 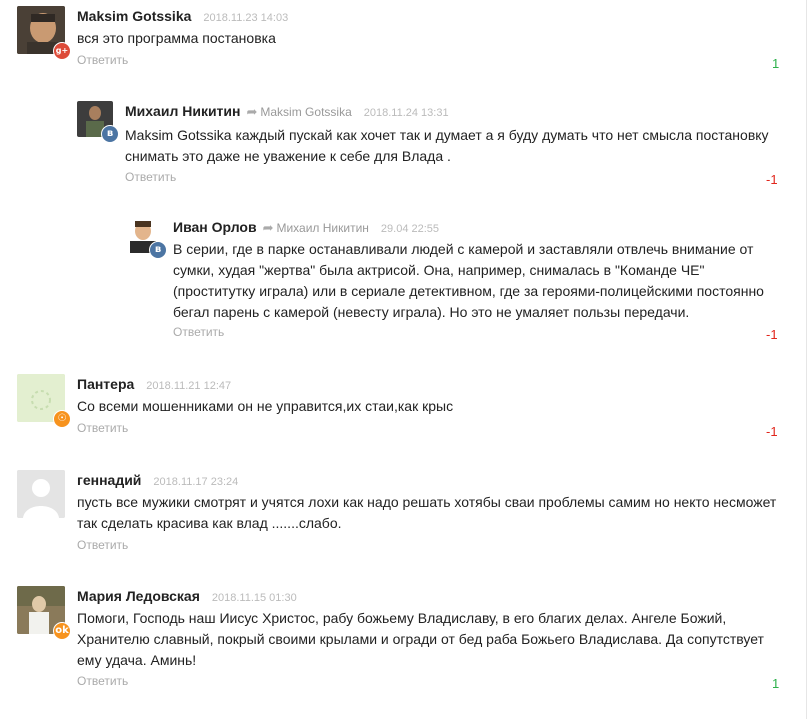 What do you see at coordinates (182, 111) in the screenshot?
I see `author-name: Михаил Никитин` at bounding box center [182, 111].